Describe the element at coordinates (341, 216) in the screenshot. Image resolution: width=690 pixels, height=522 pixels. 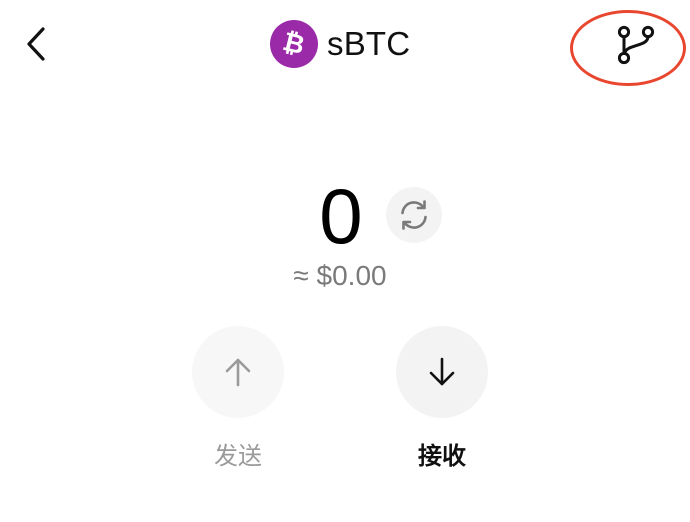
I see `balance-amount: 0` at that location.